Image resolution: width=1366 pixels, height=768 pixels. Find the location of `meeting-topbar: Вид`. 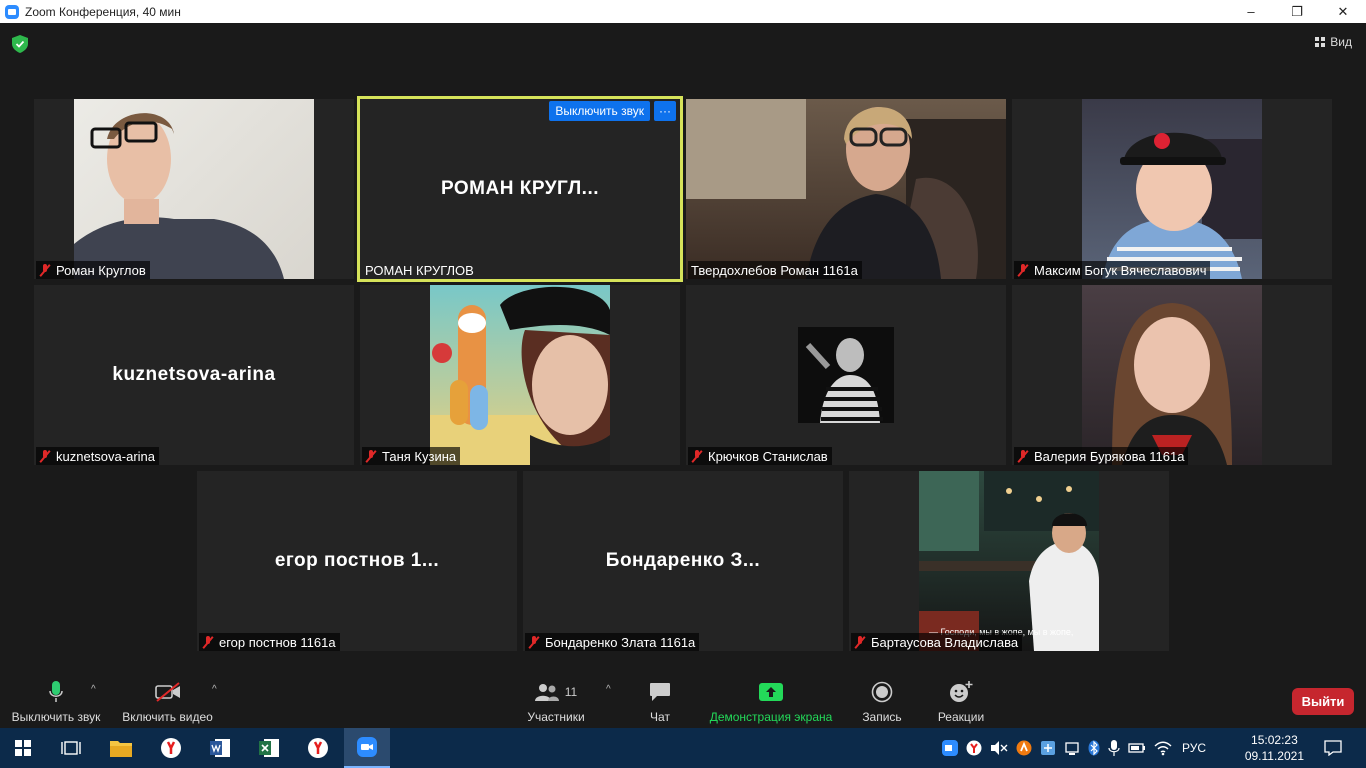

meeting-topbar: Вид is located at coordinates (683, 44).